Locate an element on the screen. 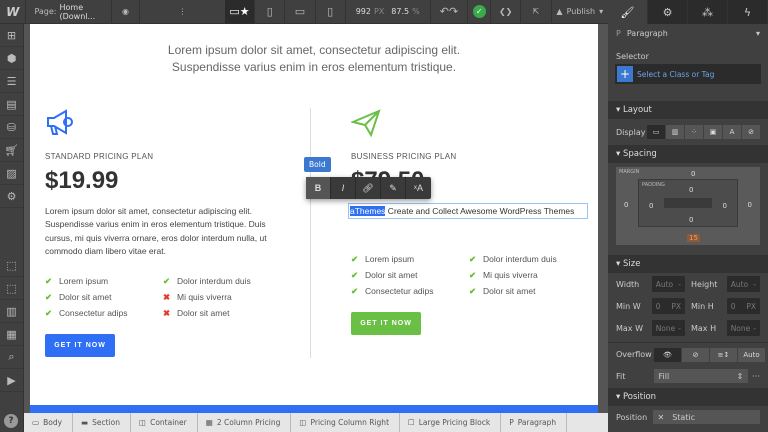  style-brush-tab-icon: 🖌︎ is located at coordinates (628, 12).